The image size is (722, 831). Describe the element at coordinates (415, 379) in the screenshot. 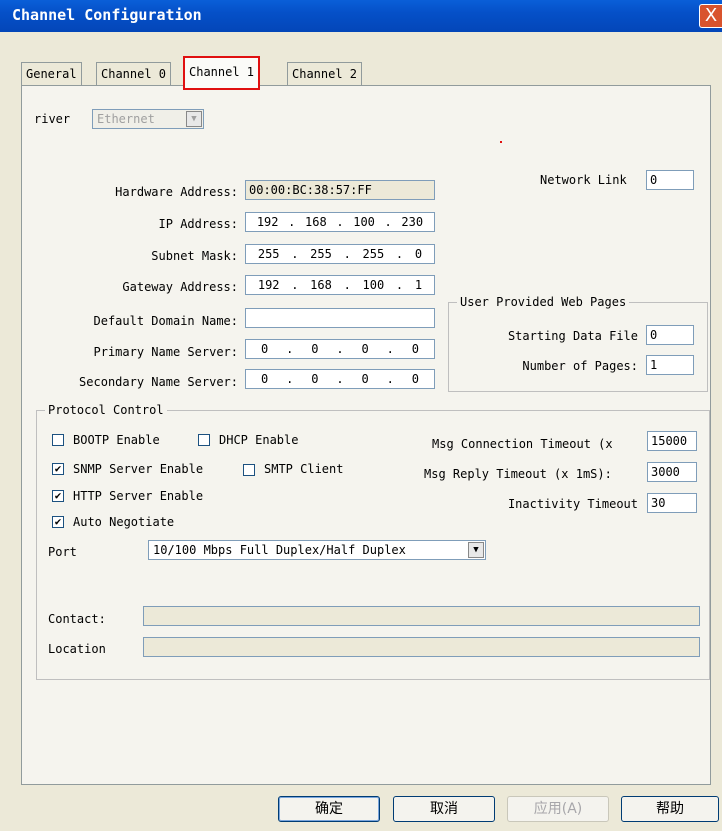

I see `secondary-dns-octet-4: 0` at that location.